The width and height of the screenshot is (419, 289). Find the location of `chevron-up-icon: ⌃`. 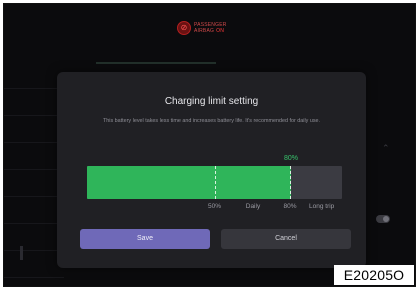

chevron-up-icon: ⌃ is located at coordinates (386, 148).